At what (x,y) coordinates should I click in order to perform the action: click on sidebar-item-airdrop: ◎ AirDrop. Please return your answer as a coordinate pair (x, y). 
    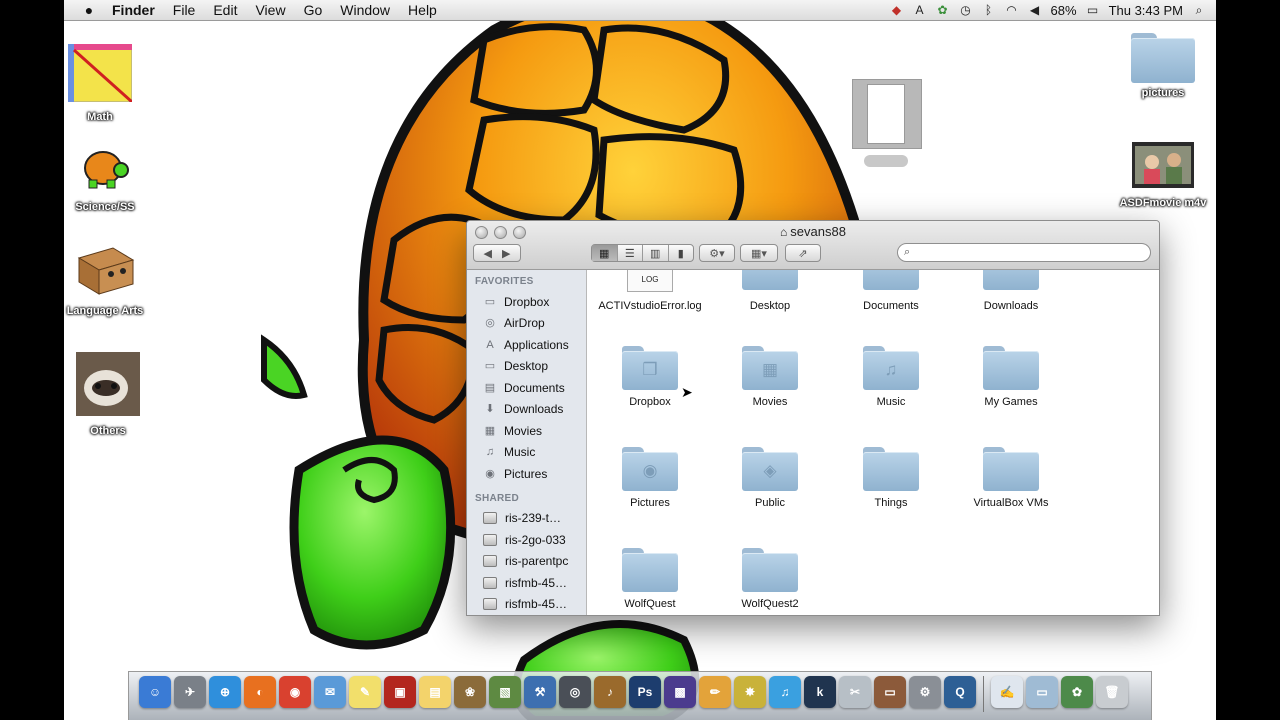
    Looking at the image, I should click on (526, 324).